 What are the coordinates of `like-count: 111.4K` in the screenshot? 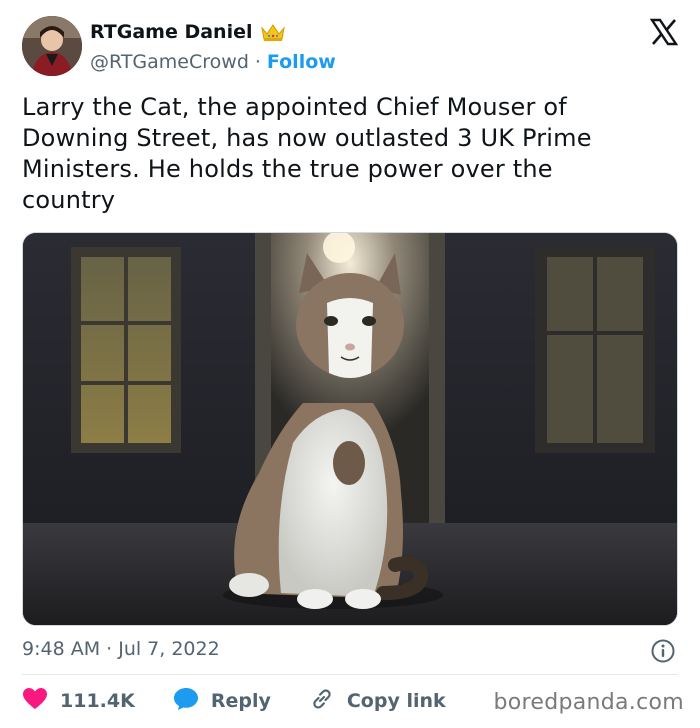 It's located at (97, 701).